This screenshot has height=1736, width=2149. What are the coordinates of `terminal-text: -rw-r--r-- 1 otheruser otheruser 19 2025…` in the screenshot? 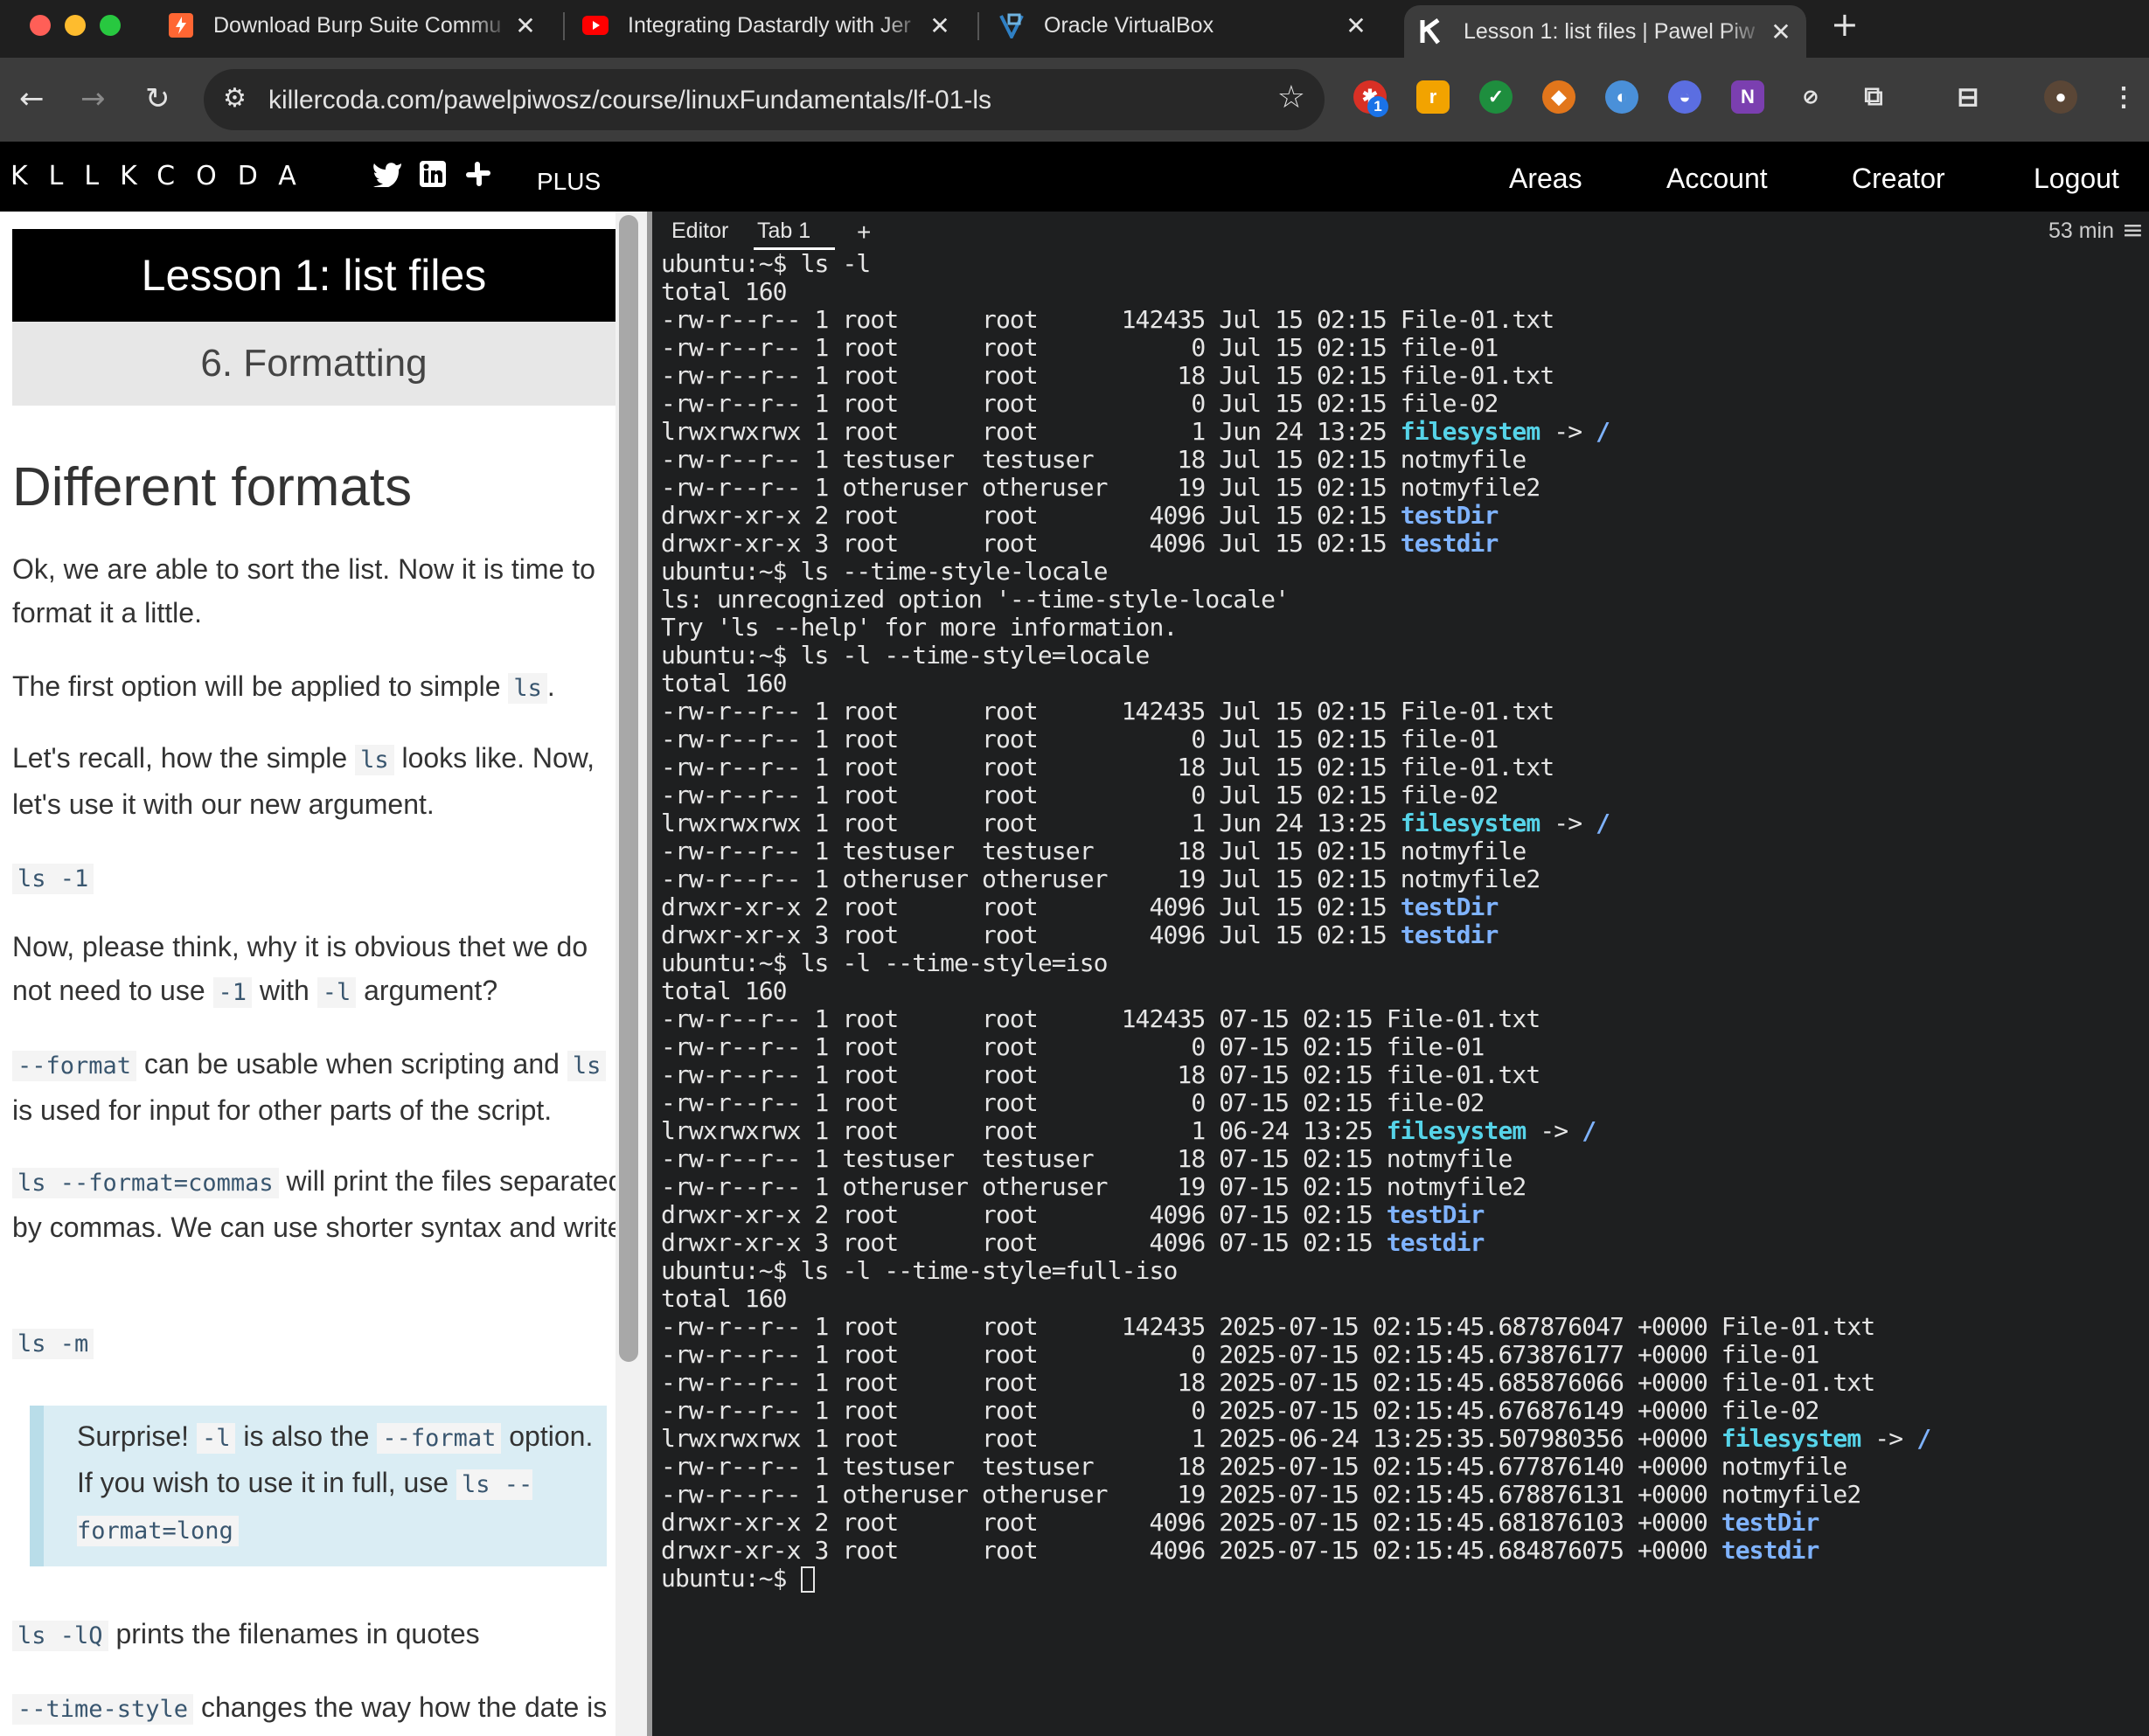 It's located at (1261, 1494).